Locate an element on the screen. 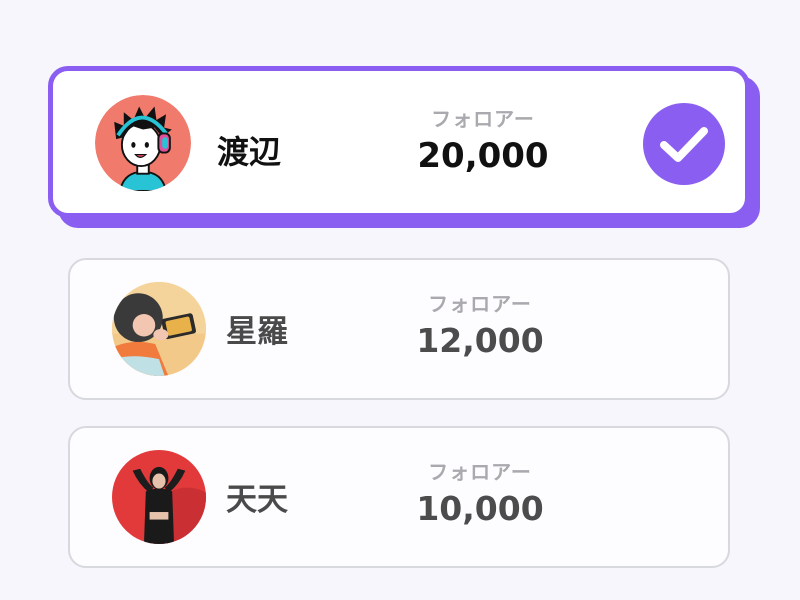 Image resolution: width=800 pixels, height=600 pixels. follower-stat: フォロアー 12,000 is located at coordinates (480, 324).